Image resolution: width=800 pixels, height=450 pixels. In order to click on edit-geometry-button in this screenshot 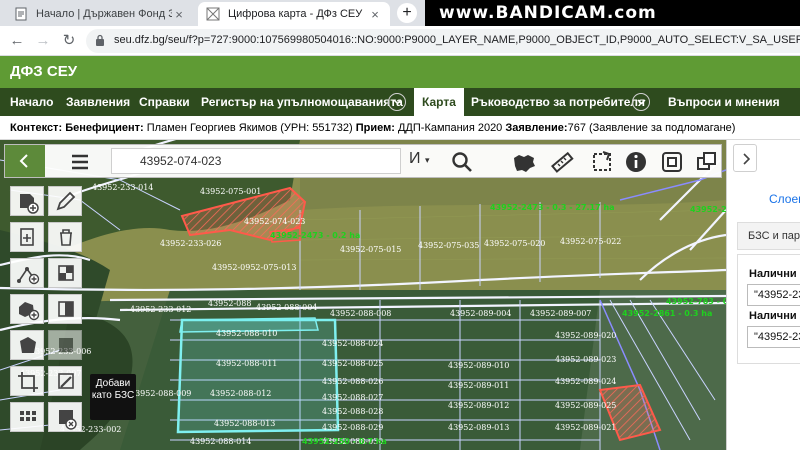, I will do `click(65, 201)`.